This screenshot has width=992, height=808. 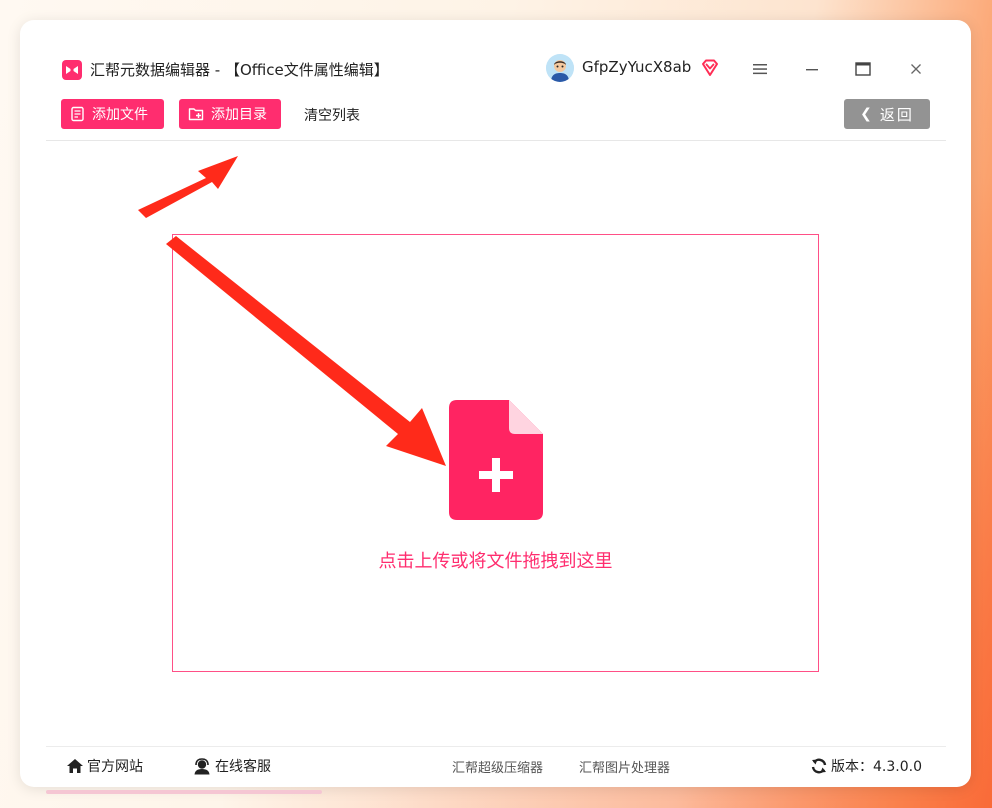 I want to click on toolbar: 添加文件 添加目录 清空列表 ❮ 返回, so click(x=496, y=116).